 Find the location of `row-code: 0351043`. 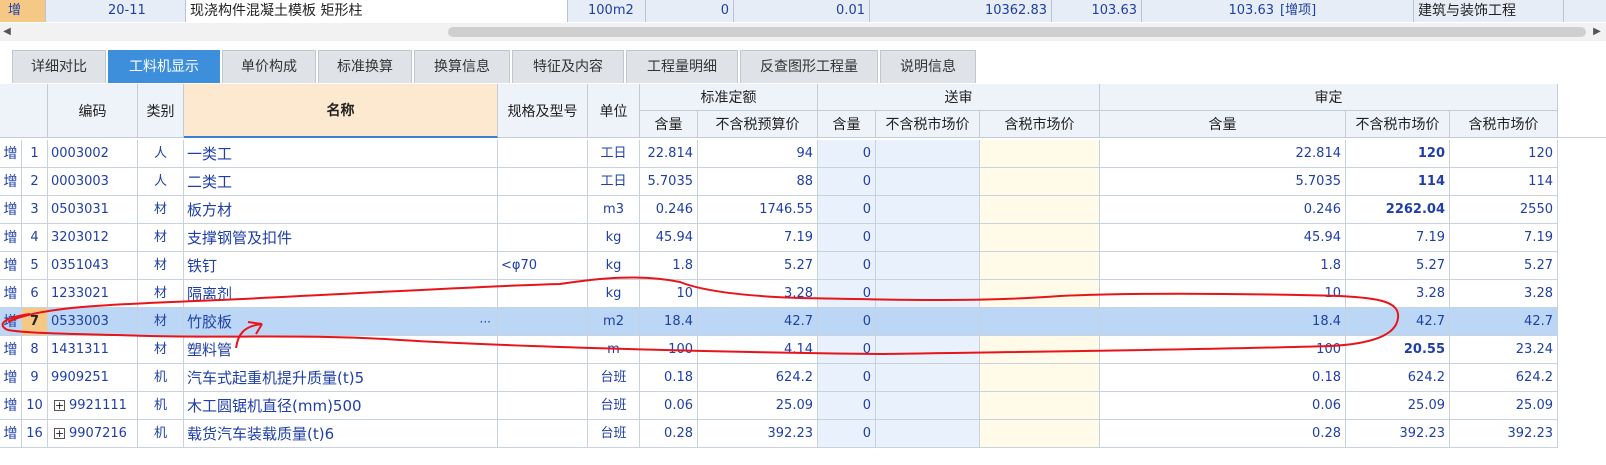

row-code: 0351043 is located at coordinates (93, 266).